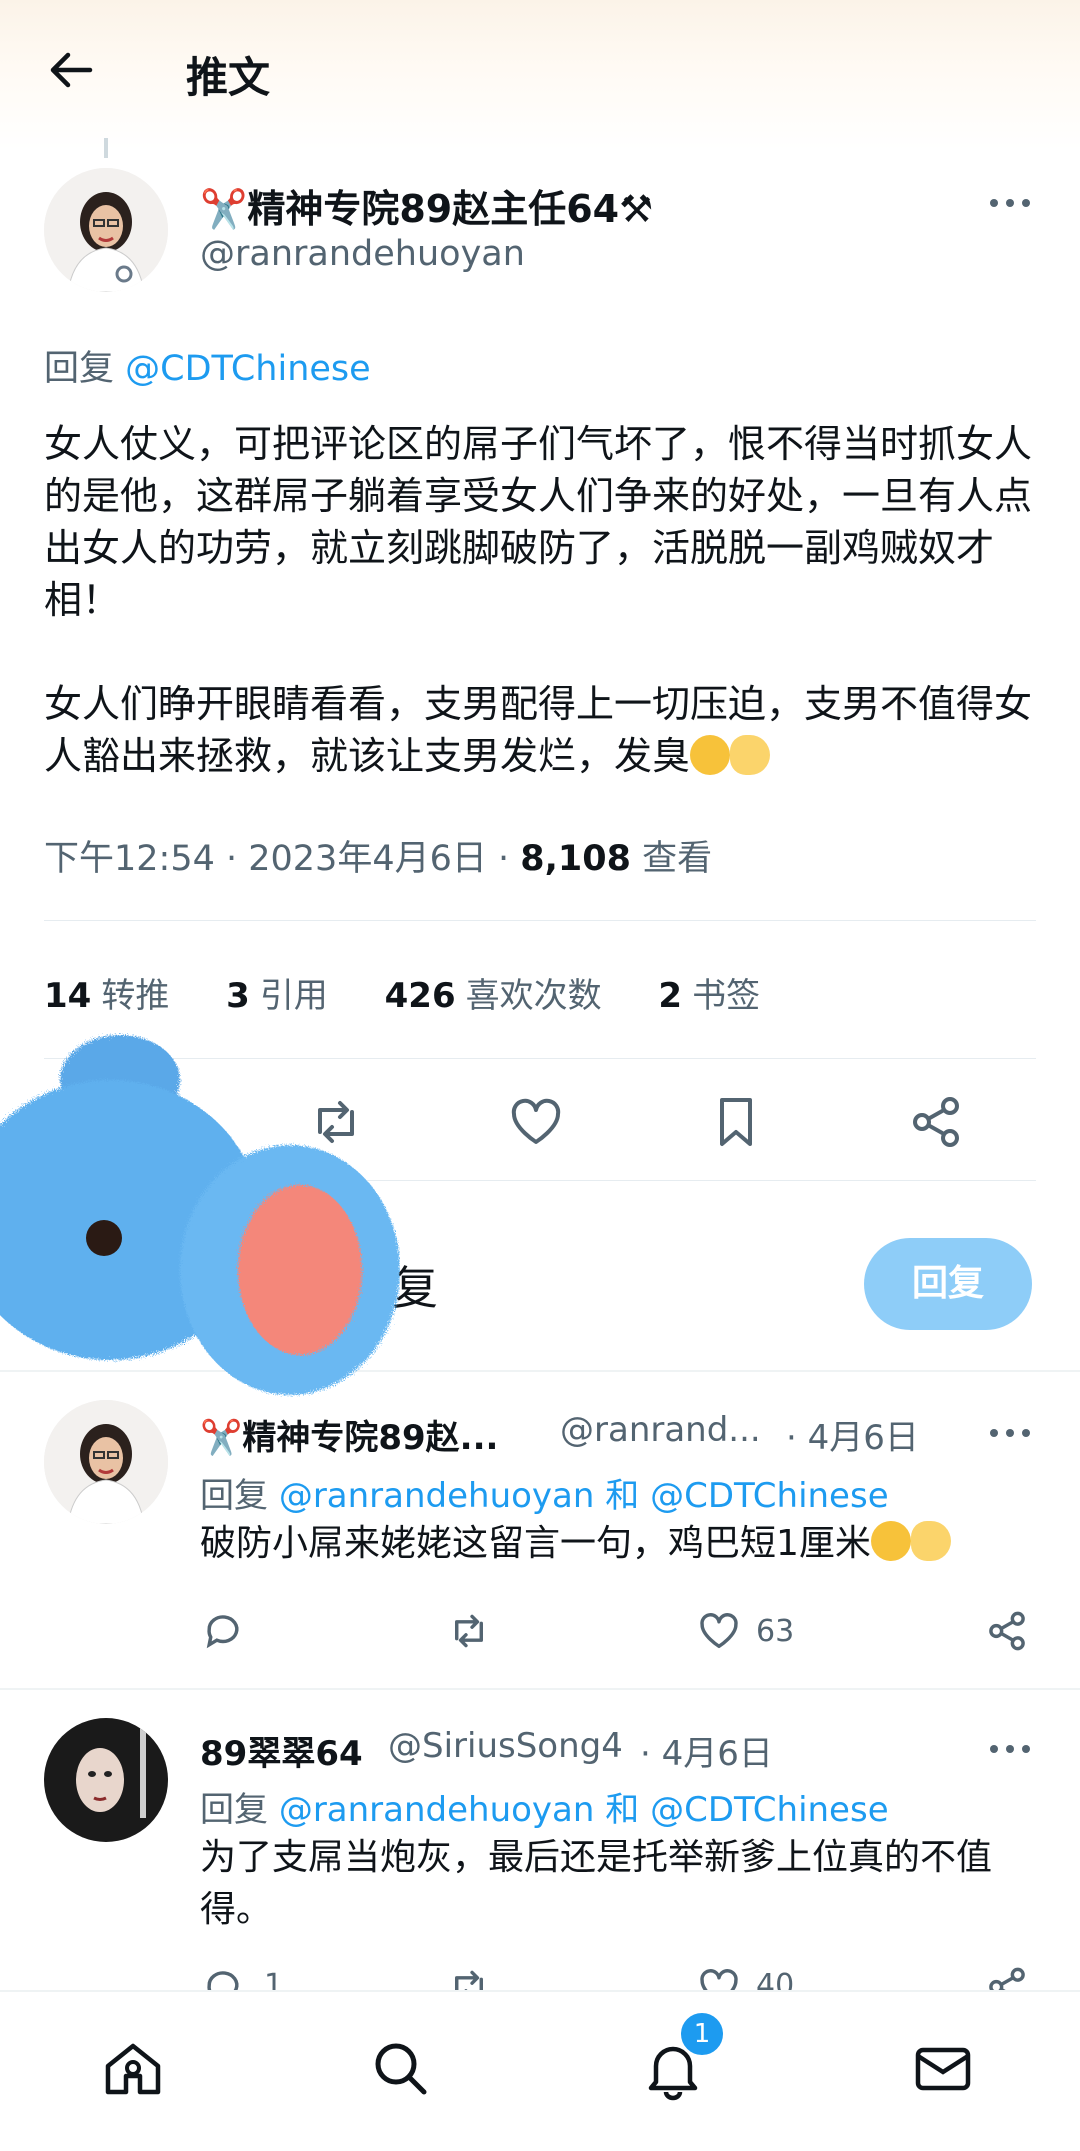 Image resolution: width=1080 pixels, height=2151 pixels. Describe the element at coordinates (68, 996) in the screenshot. I see `retweet-count: 14` at that location.